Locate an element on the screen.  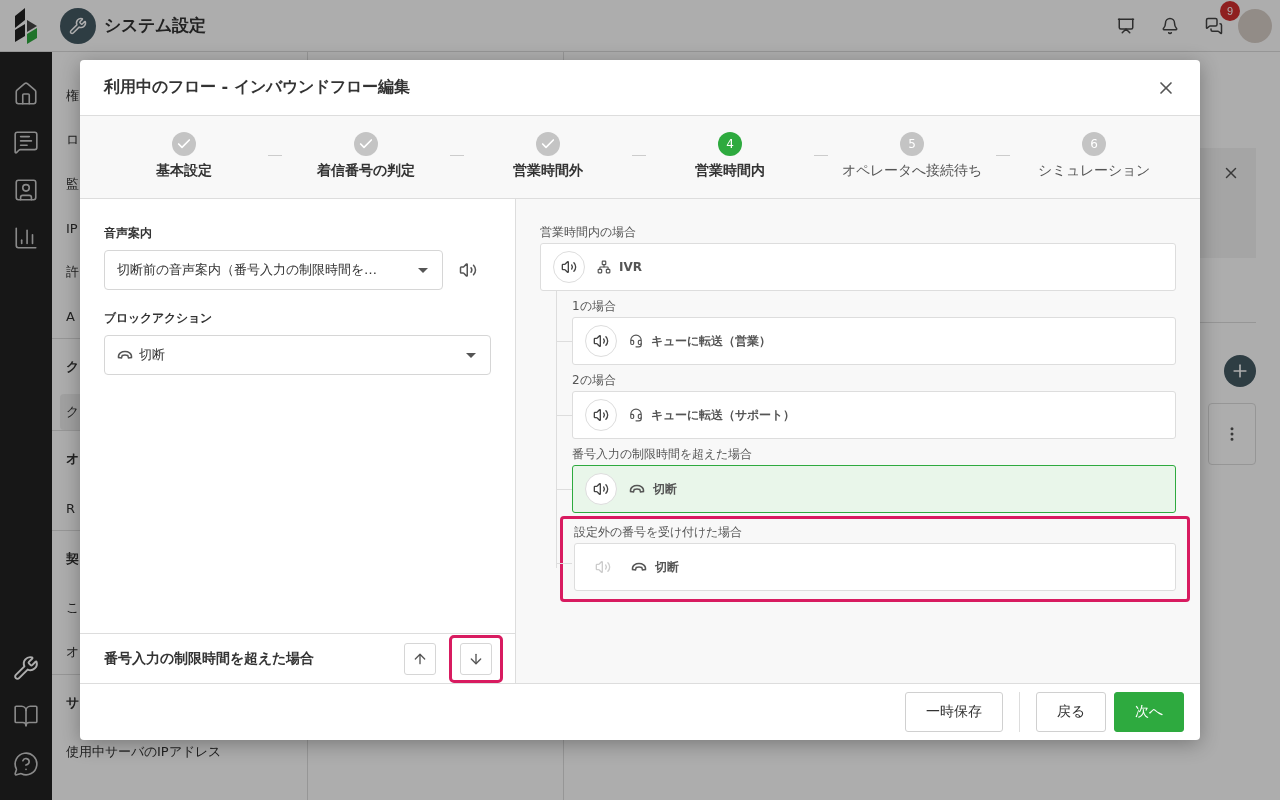
condition-label: 営業時間内の場合 is located at coordinates (588, 232).